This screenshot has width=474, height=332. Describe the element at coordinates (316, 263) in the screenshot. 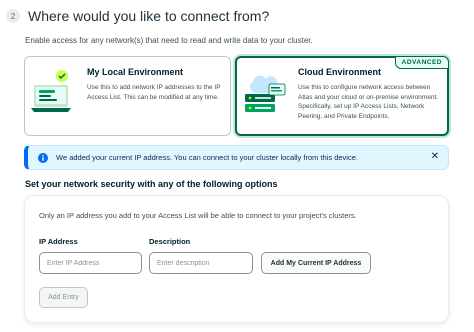

I see `add-current-ip-button: Add My Current IP Address` at that location.